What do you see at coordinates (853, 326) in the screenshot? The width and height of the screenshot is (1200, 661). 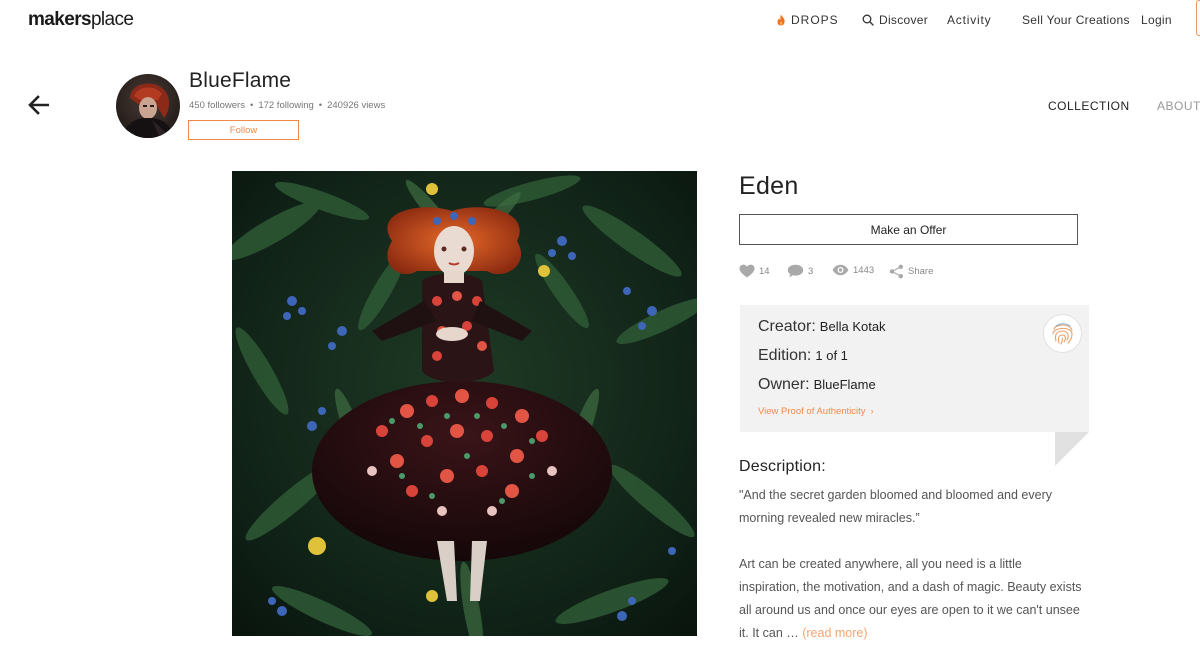 I see `creator-name: Bella Kotak` at bounding box center [853, 326].